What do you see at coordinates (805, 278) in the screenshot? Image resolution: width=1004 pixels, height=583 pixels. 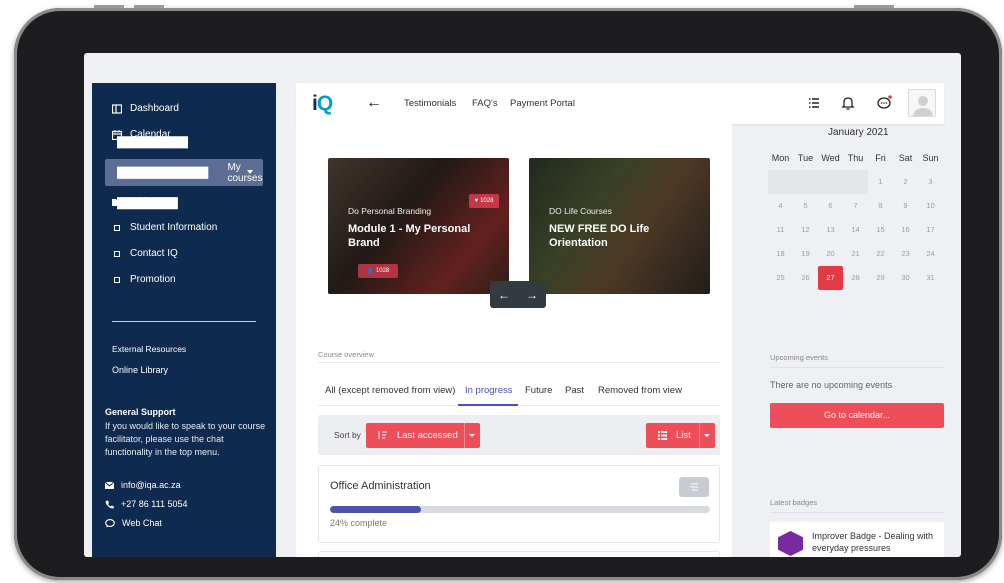 I see `calendar-day: 26` at bounding box center [805, 278].